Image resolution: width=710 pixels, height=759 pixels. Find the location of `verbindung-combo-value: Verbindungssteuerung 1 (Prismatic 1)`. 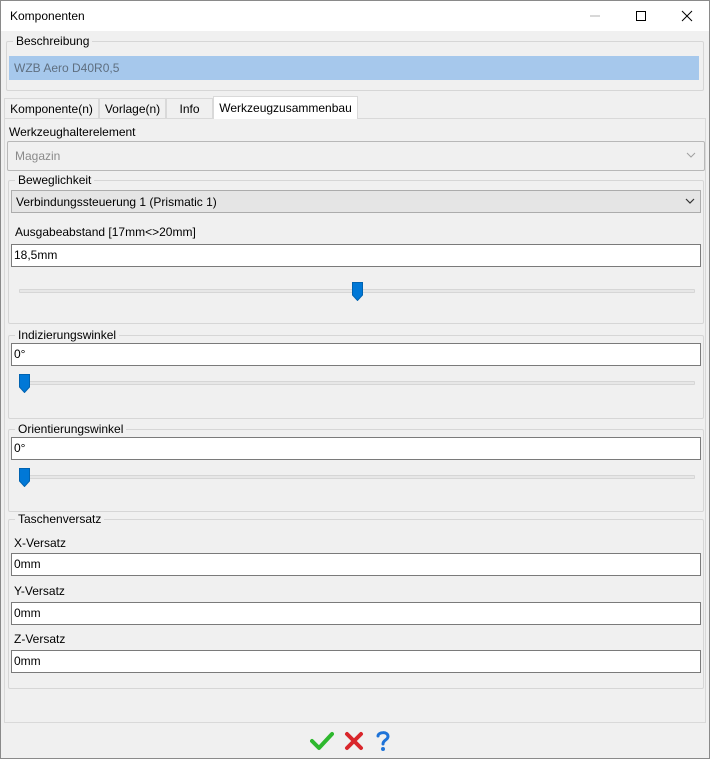

verbindung-combo-value: Verbindungssteuerung 1 (Prismatic 1) is located at coordinates (116, 202).